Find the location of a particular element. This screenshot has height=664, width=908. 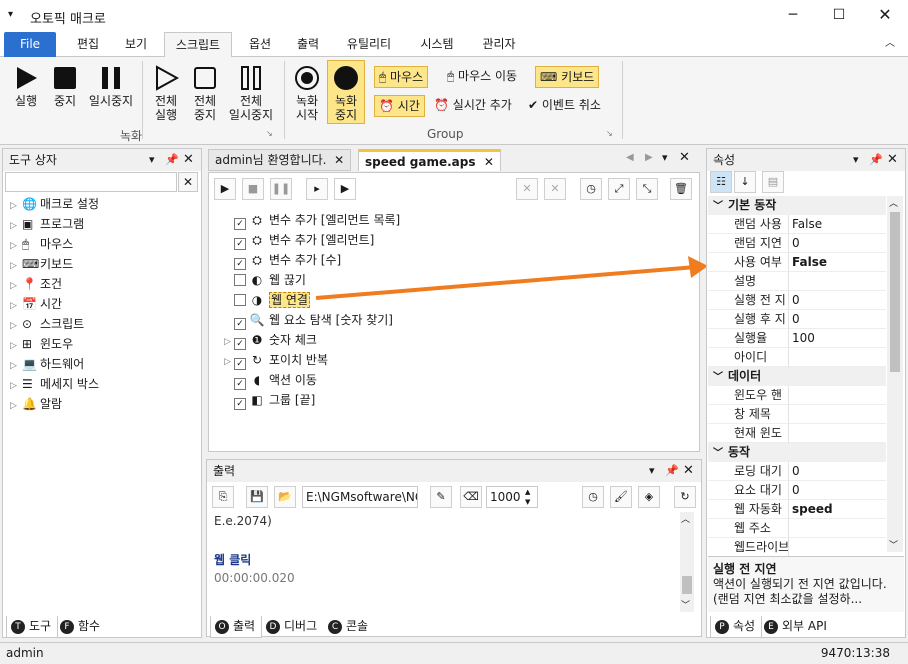

fill-icon: ◈ is located at coordinates (649, 497).